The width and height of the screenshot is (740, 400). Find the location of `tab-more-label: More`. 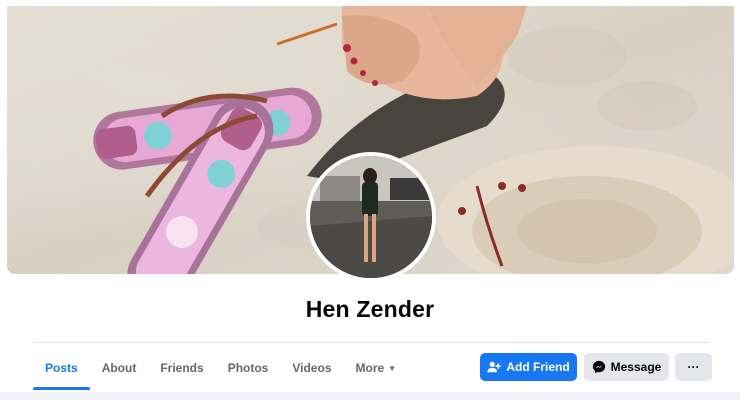

tab-more-label: More is located at coordinates (370, 368).